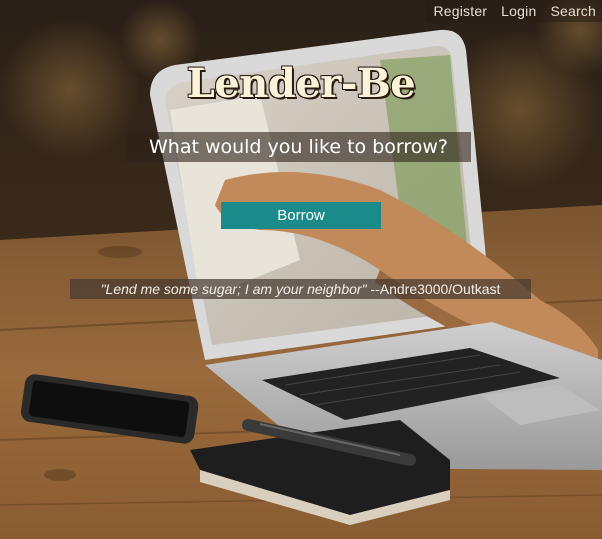 This screenshot has width=602, height=539. I want to click on site-logo: Lender-Be, so click(301, 83).